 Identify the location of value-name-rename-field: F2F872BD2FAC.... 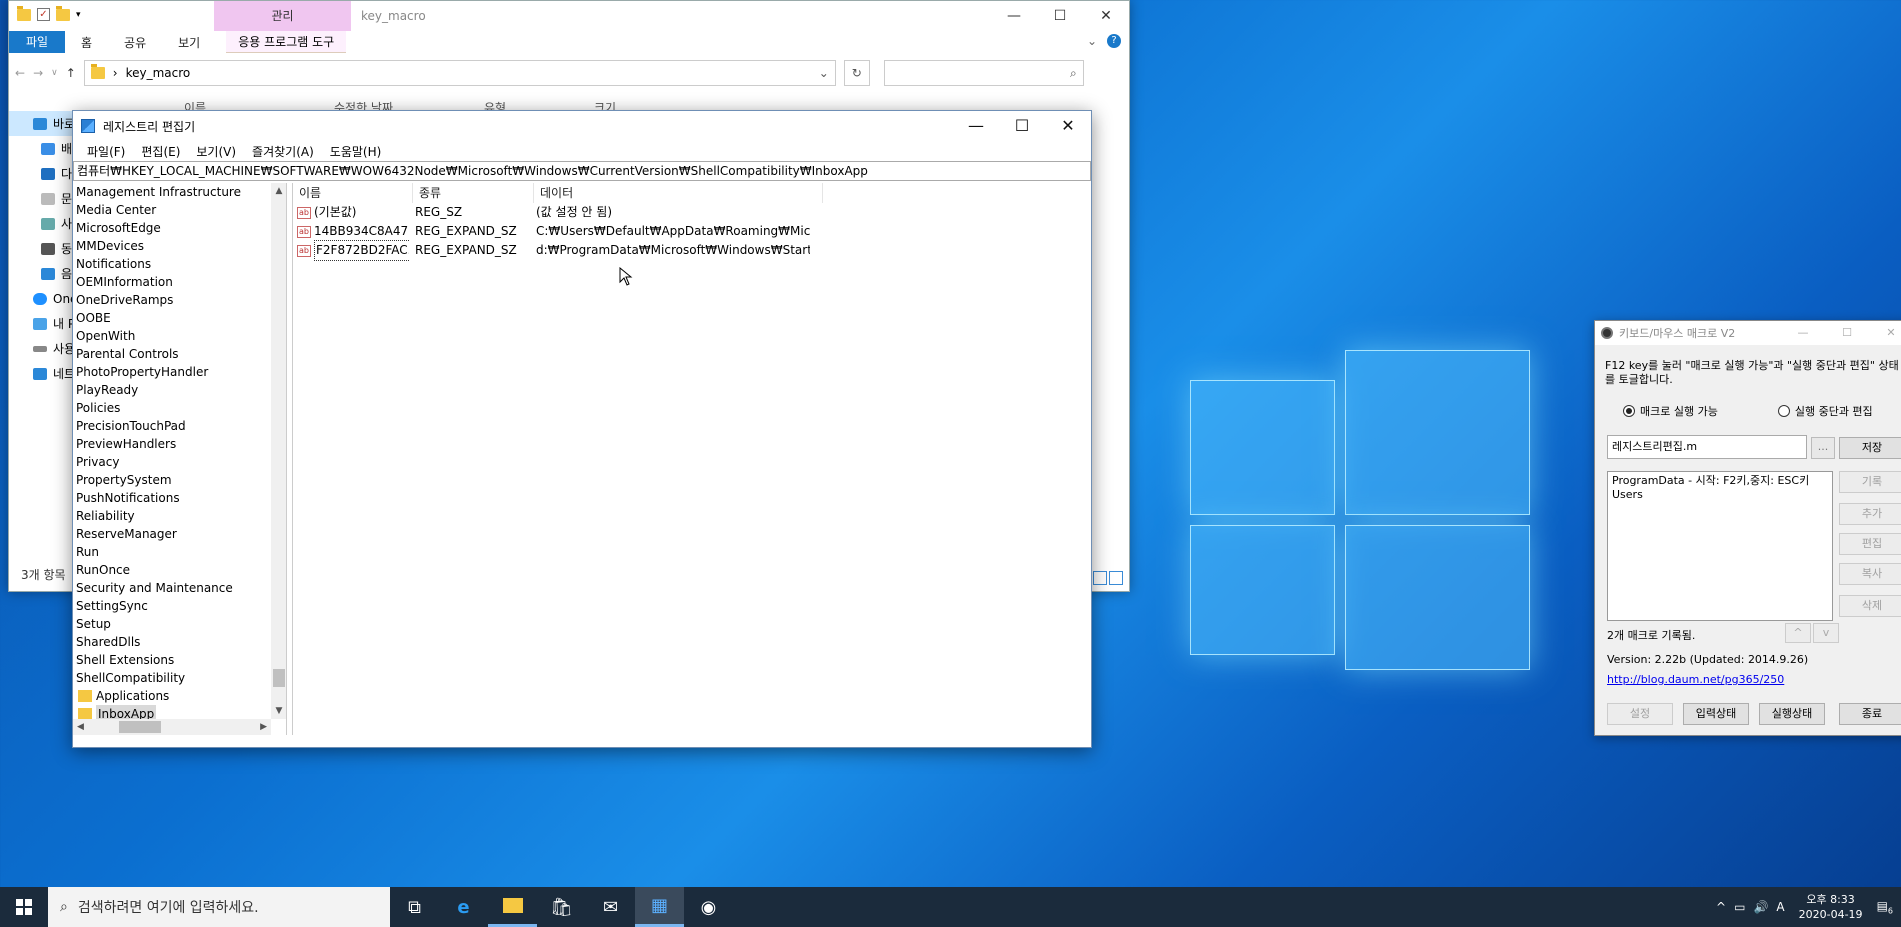
(361, 250).